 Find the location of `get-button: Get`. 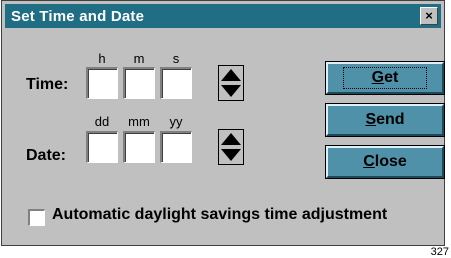

get-button: Get is located at coordinates (385, 78).